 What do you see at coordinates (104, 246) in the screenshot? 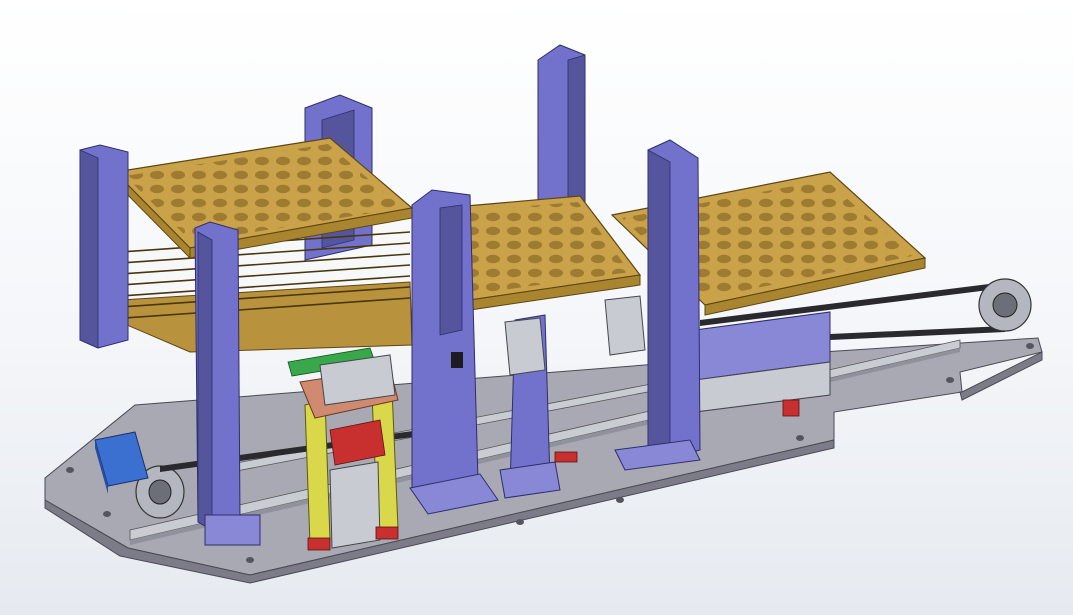
I see `upright-front-left-rear` at bounding box center [104, 246].